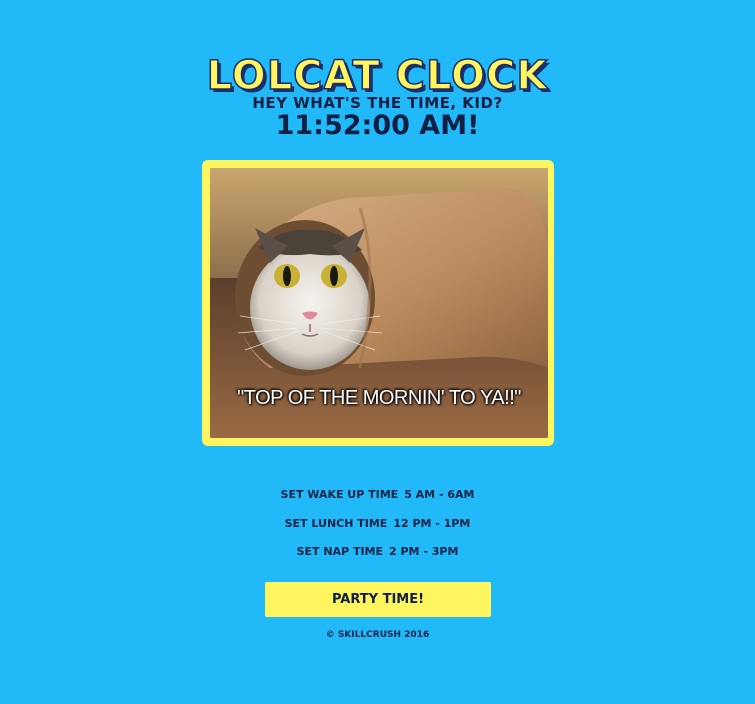  What do you see at coordinates (432, 523) in the screenshot?
I see `setting-value: 12 PM - 1PM` at bounding box center [432, 523].